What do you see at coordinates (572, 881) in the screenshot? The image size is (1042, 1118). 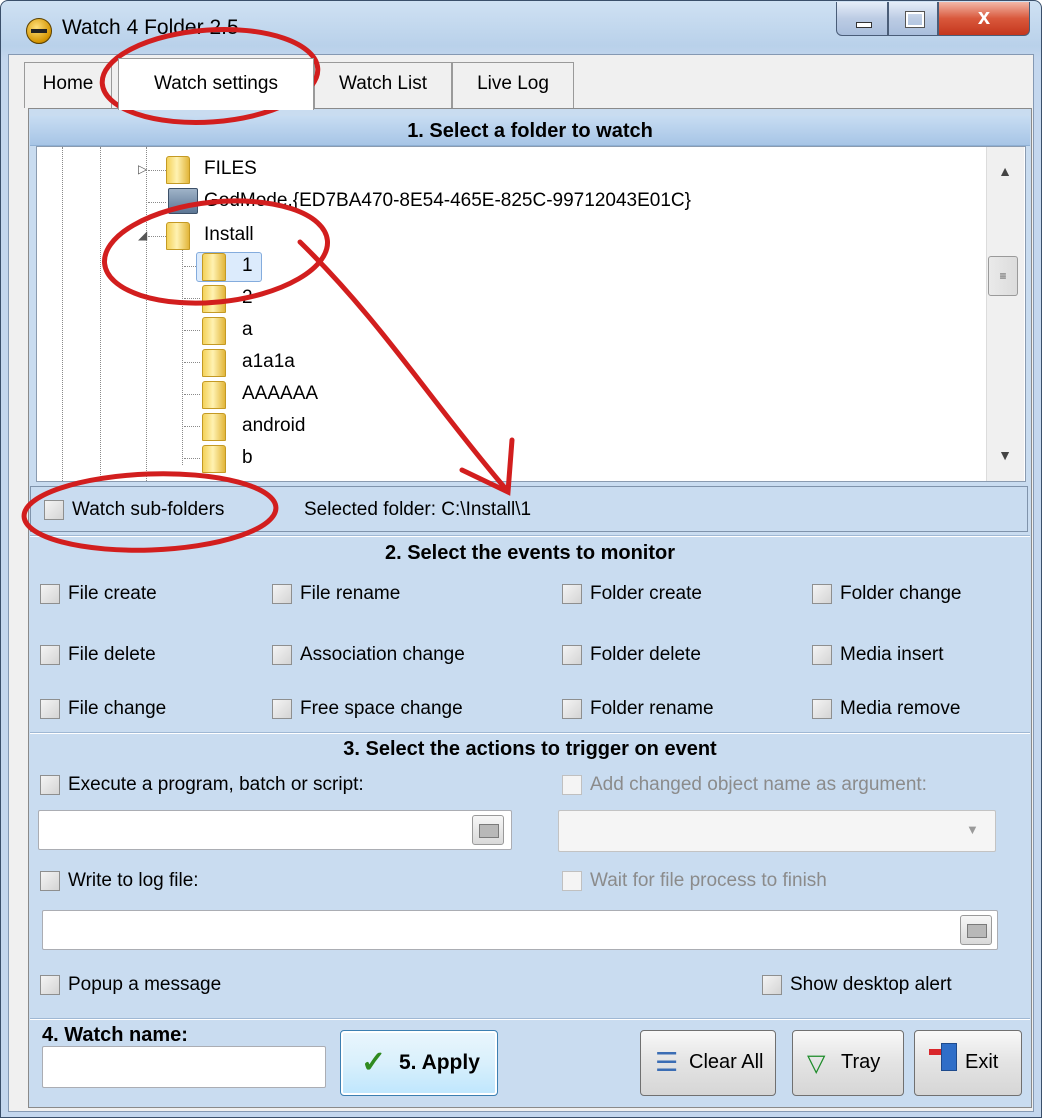 I see `wait-process-checkbox` at bounding box center [572, 881].